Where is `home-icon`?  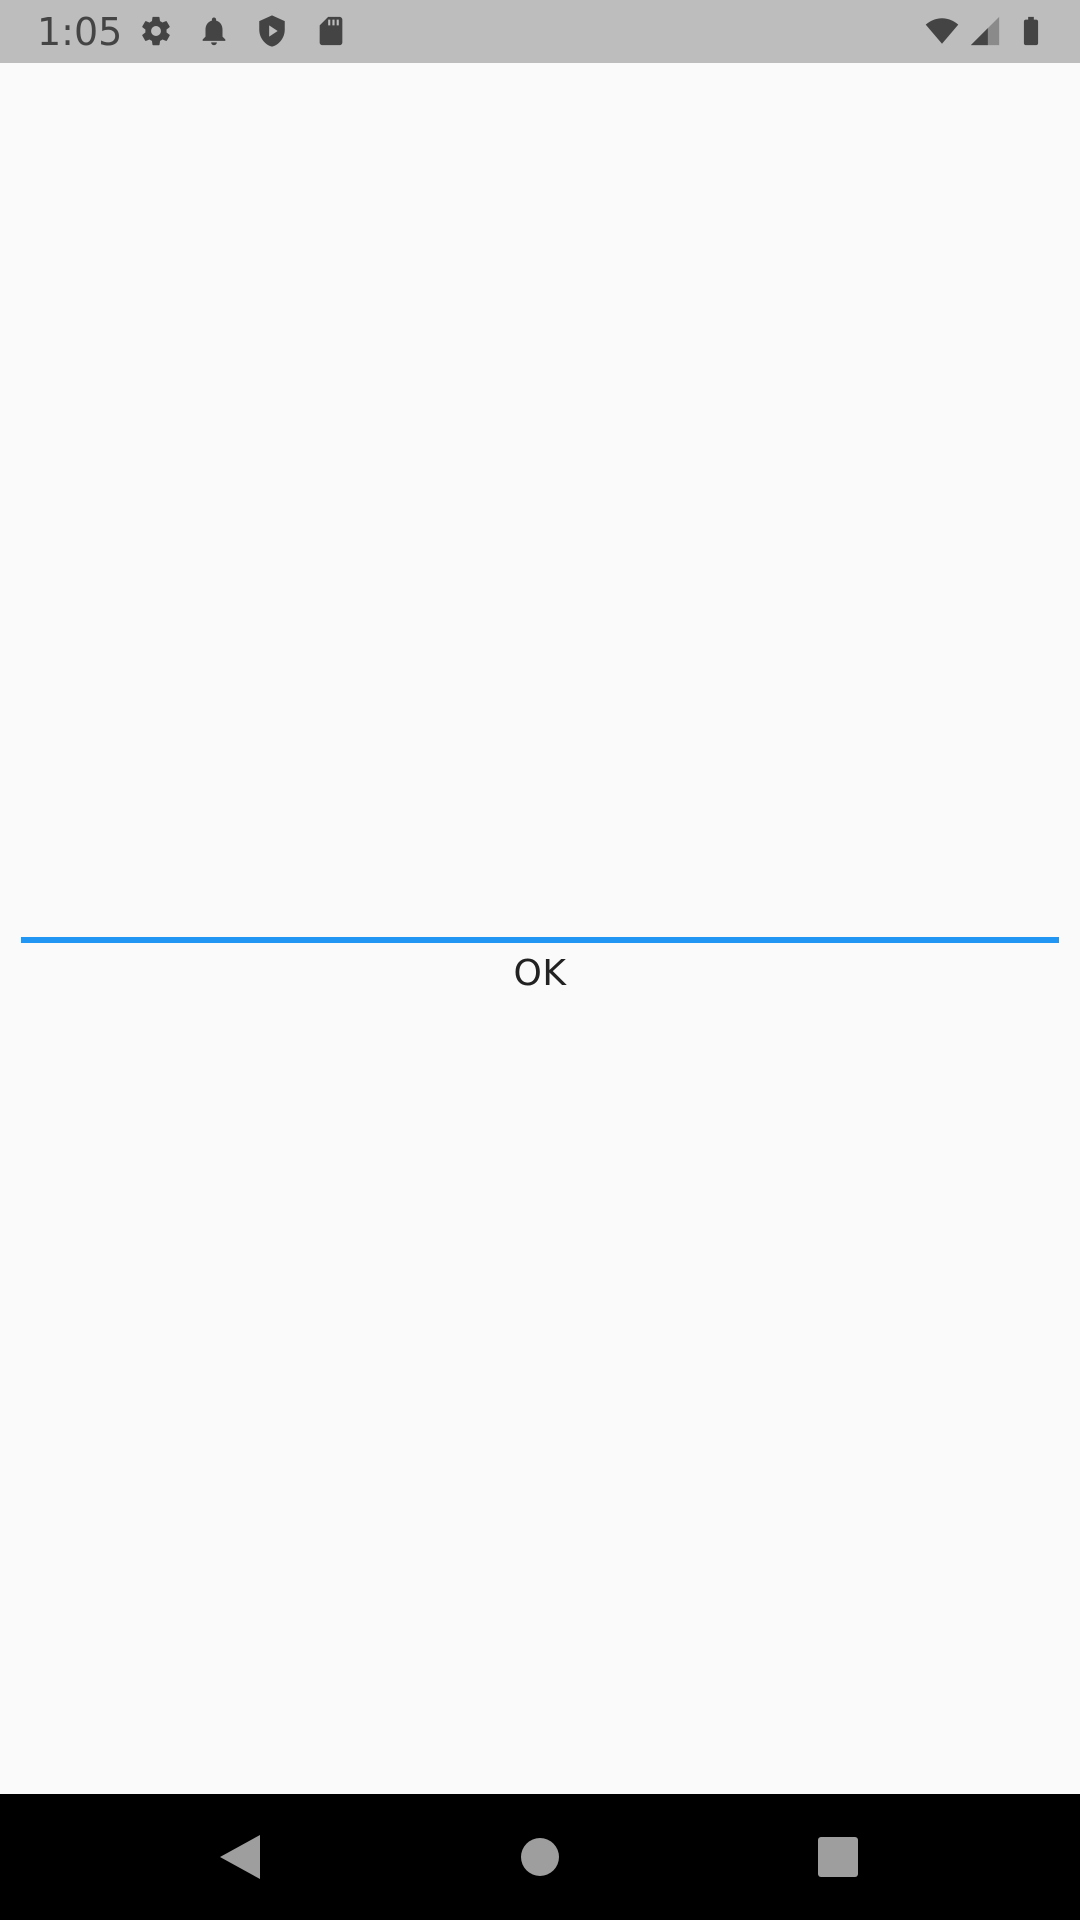
home-icon is located at coordinates (540, 1857).